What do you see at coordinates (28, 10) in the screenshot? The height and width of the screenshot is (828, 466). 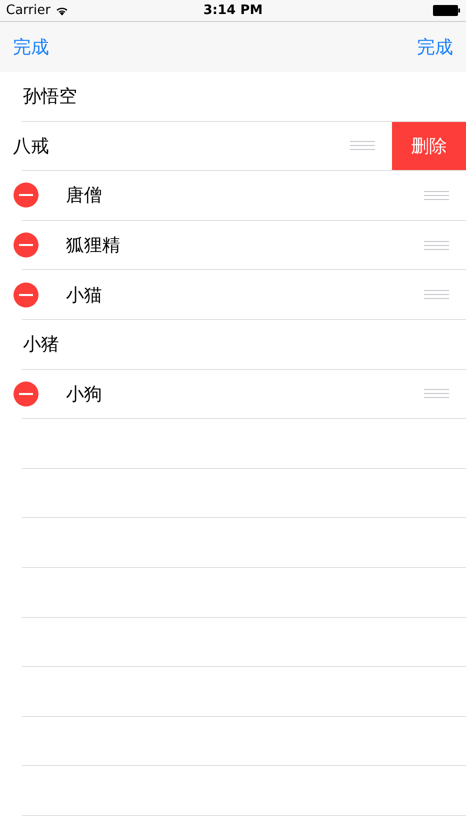 I see `carrier-label: Carrier` at bounding box center [28, 10].